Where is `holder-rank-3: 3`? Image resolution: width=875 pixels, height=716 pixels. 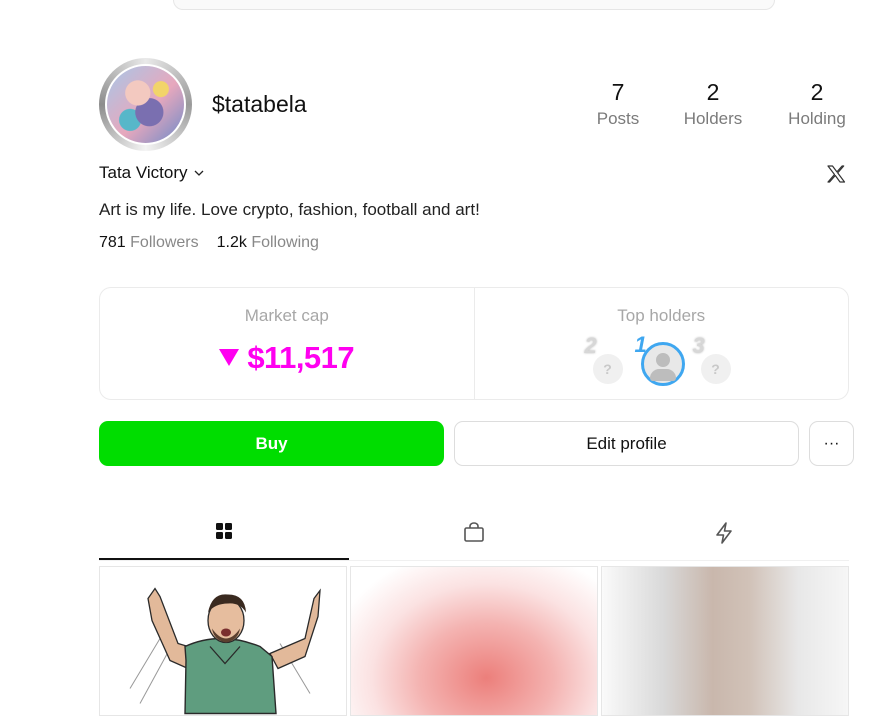 holder-rank-3: 3 is located at coordinates (698, 345).